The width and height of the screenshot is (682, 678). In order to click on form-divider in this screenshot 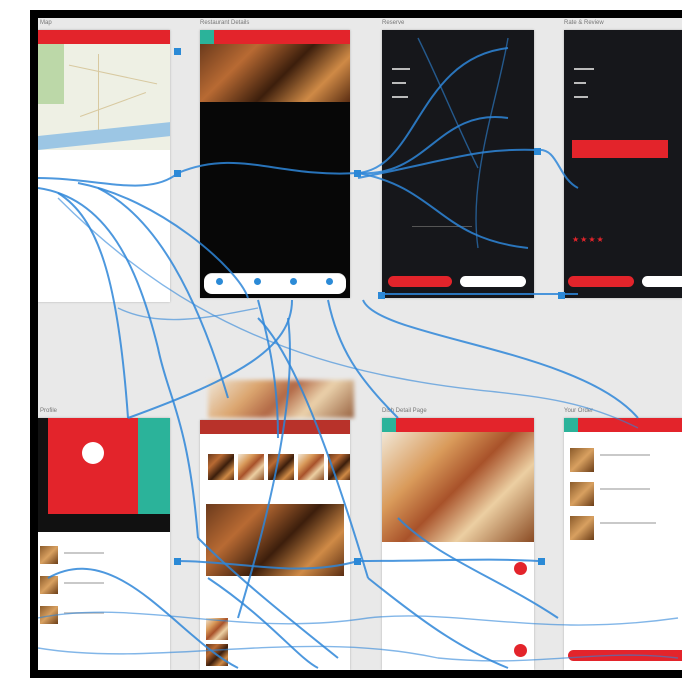, I will do `click(442, 226)`.